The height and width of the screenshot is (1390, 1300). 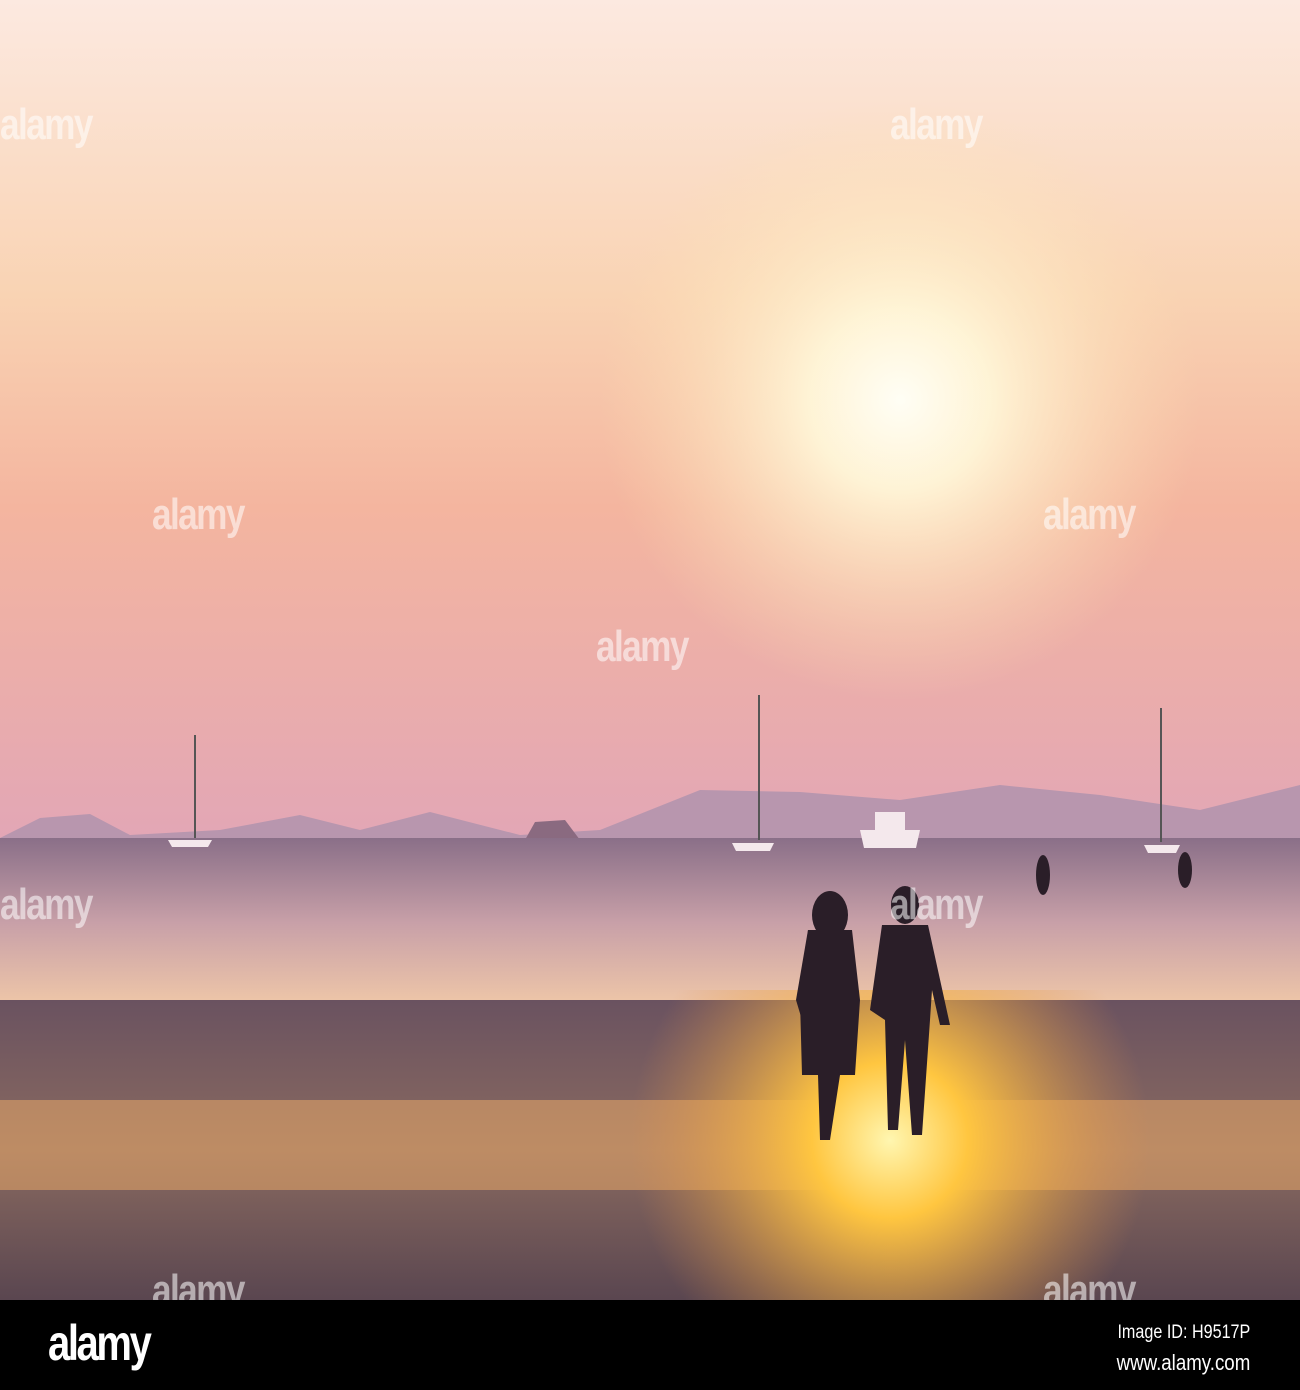 What do you see at coordinates (650, 1345) in the screenshot?
I see `footer-bar: alamy Image ID: H9517P www.alamy.com` at bounding box center [650, 1345].